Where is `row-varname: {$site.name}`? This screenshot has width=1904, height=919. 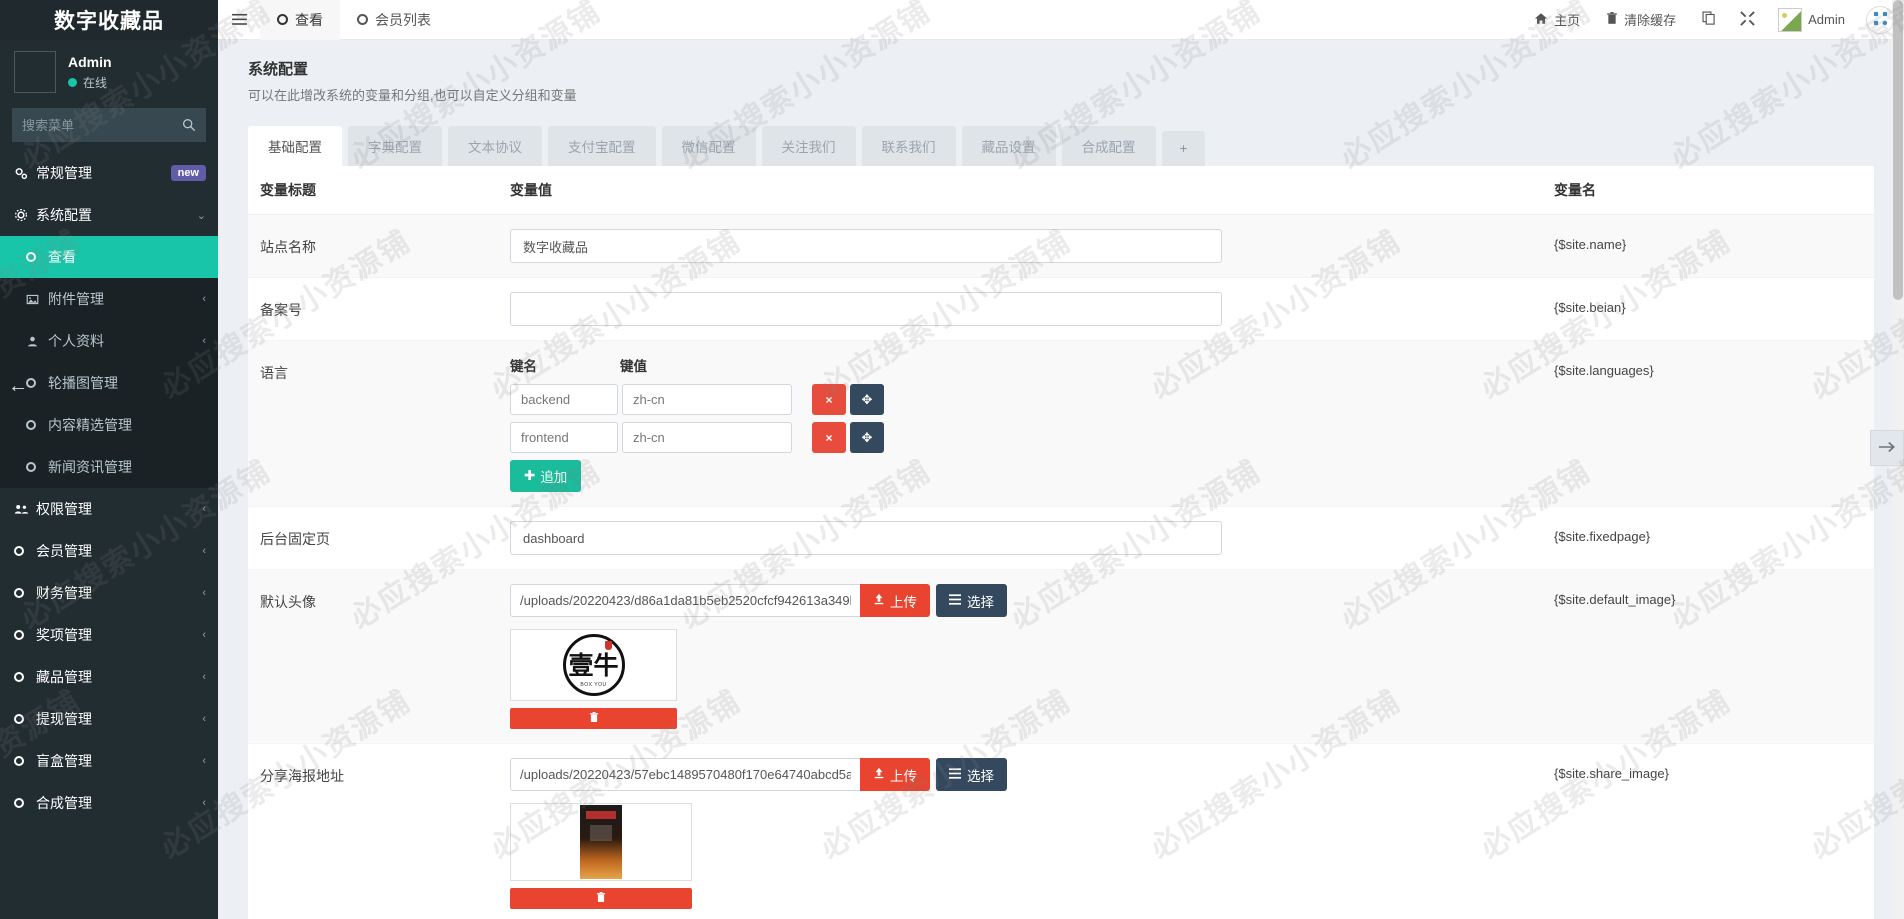 row-varname: {$site.name} is located at coordinates (1590, 244).